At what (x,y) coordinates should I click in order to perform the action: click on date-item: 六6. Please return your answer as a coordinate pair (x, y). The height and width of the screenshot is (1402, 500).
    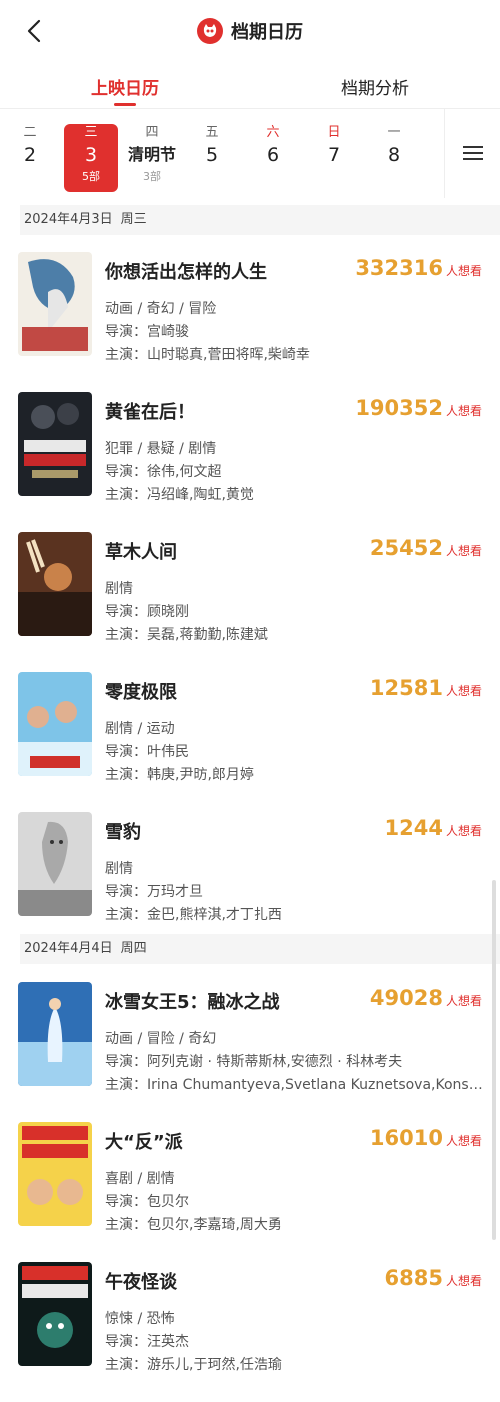
    Looking at the image, I should click on (273, 158).